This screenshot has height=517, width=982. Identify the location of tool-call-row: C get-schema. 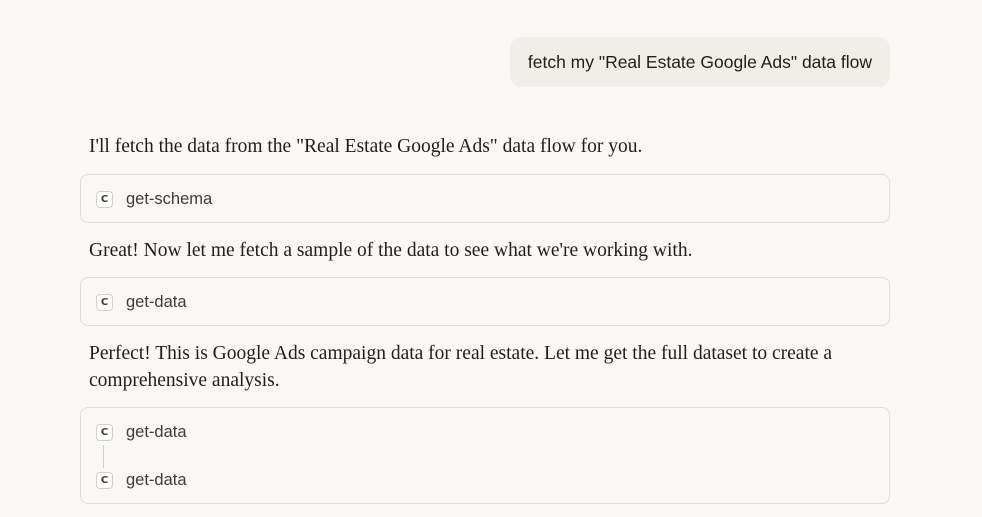
(154, 199).